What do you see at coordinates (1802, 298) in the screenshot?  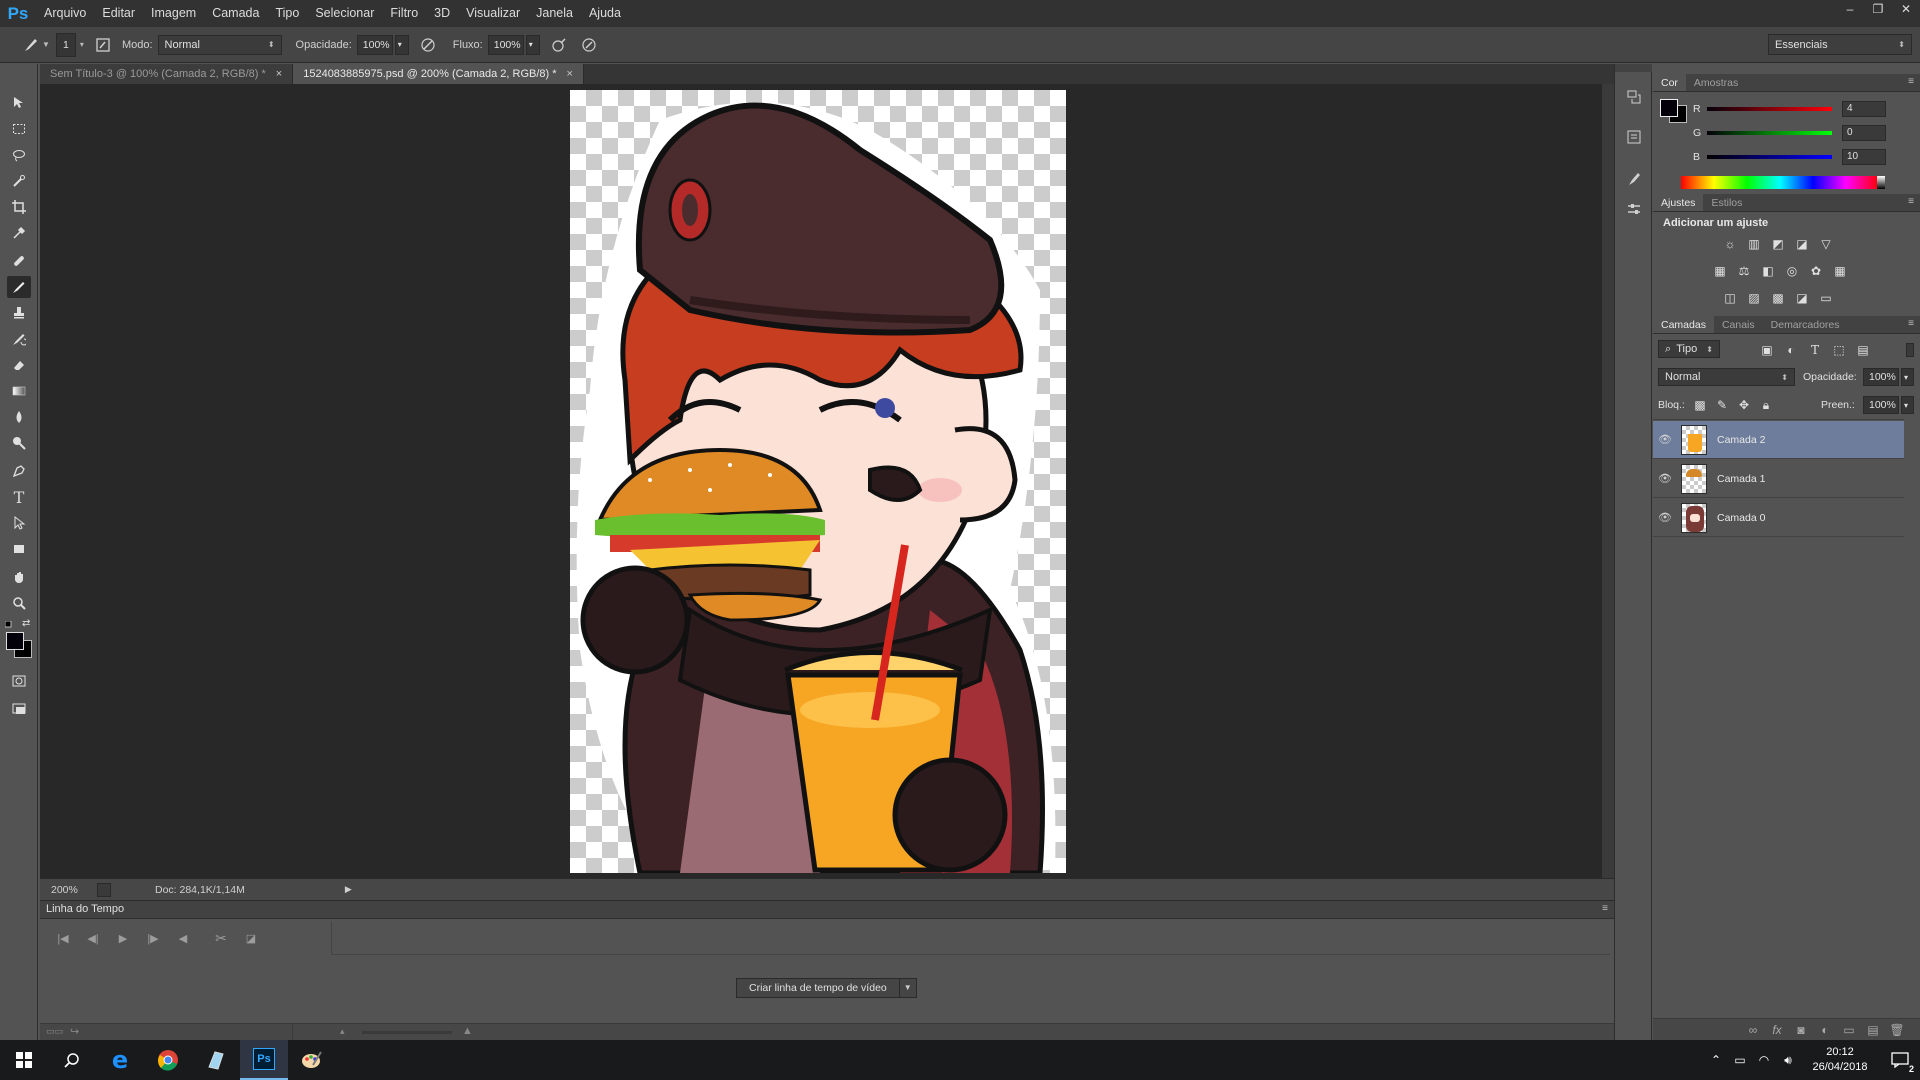 I see `selective-color-icon: ◪` at bounding box center [1802, 298].